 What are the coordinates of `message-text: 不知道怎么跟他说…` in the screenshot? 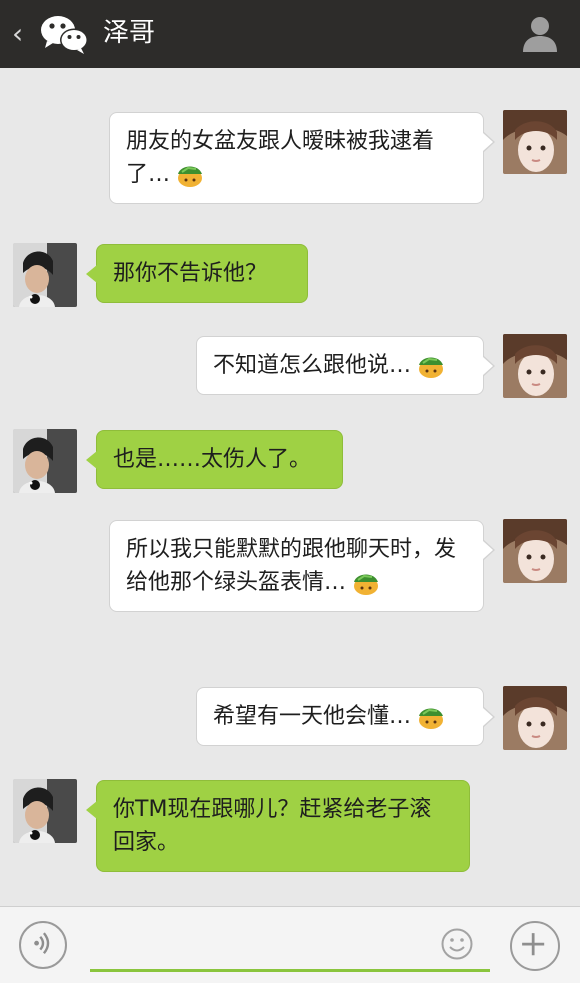 It's located at (312, 365).